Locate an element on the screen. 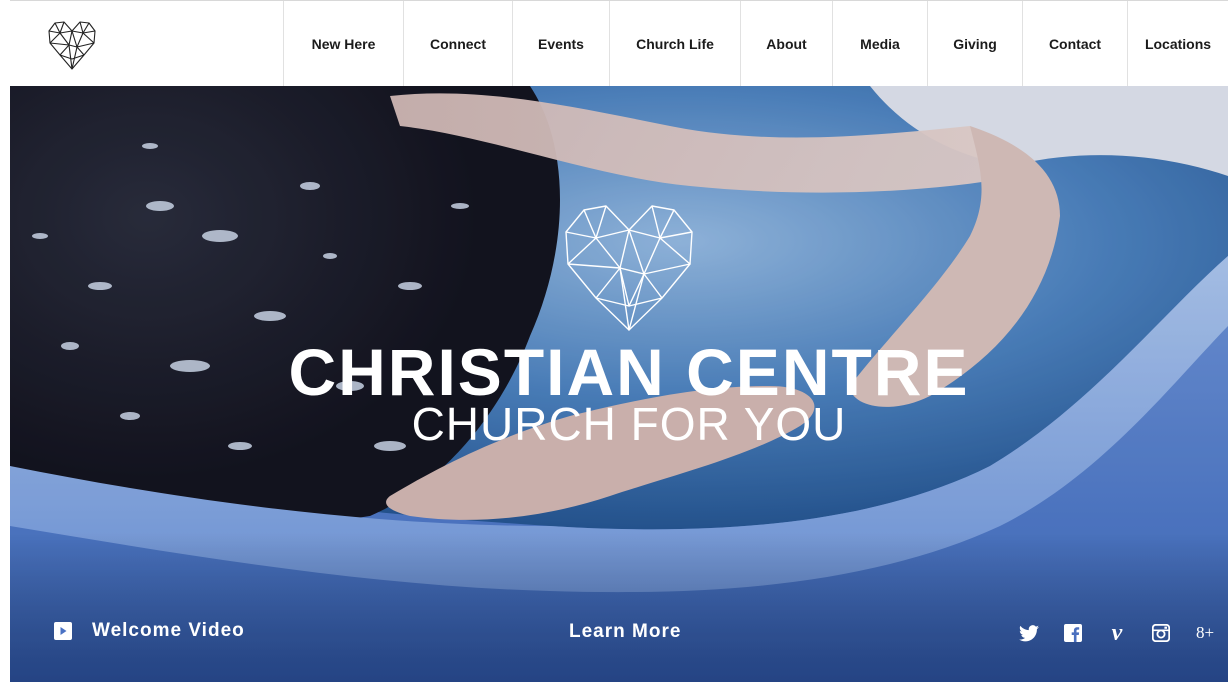 The width and height of the screenshot is (1228, 682). vimeo-icon: v is located at coordinates (1117, 633).